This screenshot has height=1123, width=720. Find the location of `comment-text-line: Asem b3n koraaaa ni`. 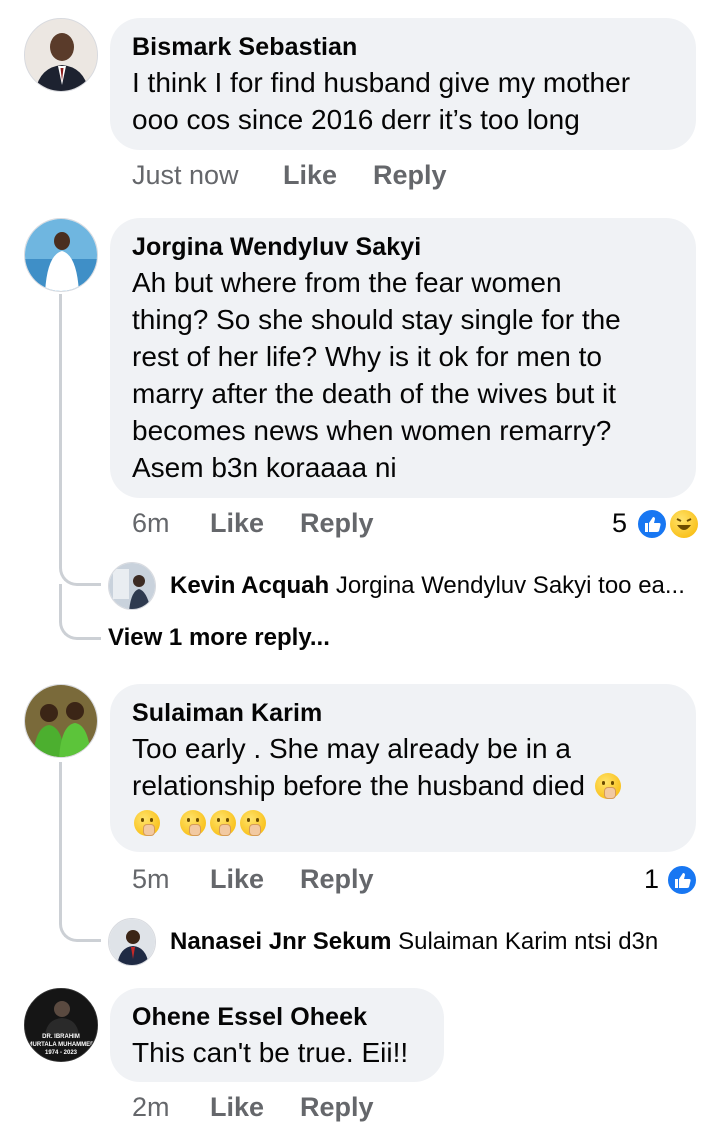

comment-text-line: Asem b3n koraaaa ni is located at coordinates (264, 467).